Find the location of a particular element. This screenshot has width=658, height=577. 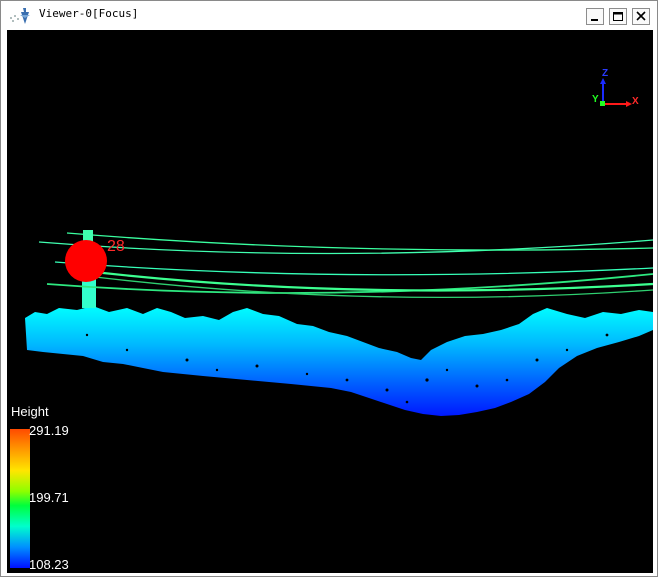

height-colorbar is located at coordinates (20, 498).